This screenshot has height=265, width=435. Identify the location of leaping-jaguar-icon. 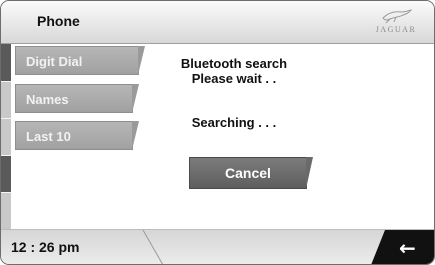
(397, 16).